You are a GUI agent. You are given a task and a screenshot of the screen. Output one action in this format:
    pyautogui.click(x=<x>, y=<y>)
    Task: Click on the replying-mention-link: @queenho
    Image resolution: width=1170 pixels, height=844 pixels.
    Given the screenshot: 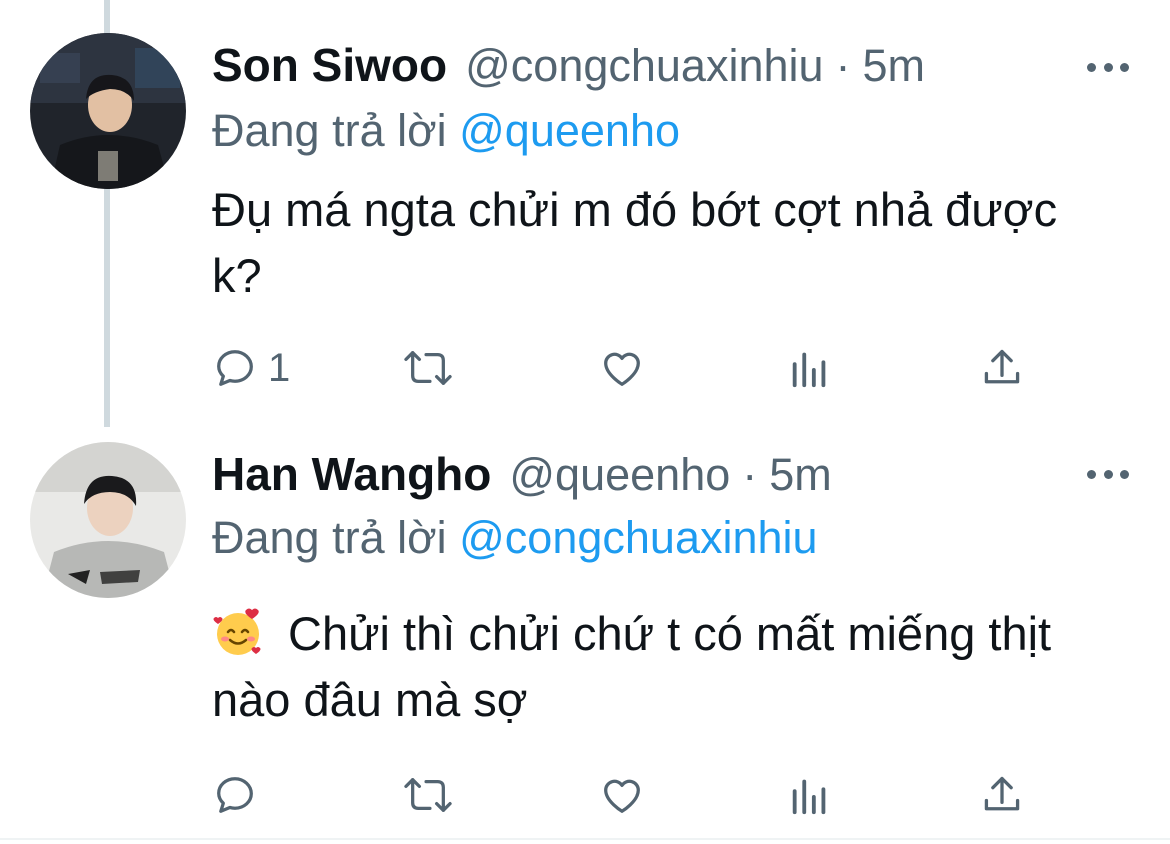 What is the action you would take?
    pyautogui.click(x=569, y=130)
    